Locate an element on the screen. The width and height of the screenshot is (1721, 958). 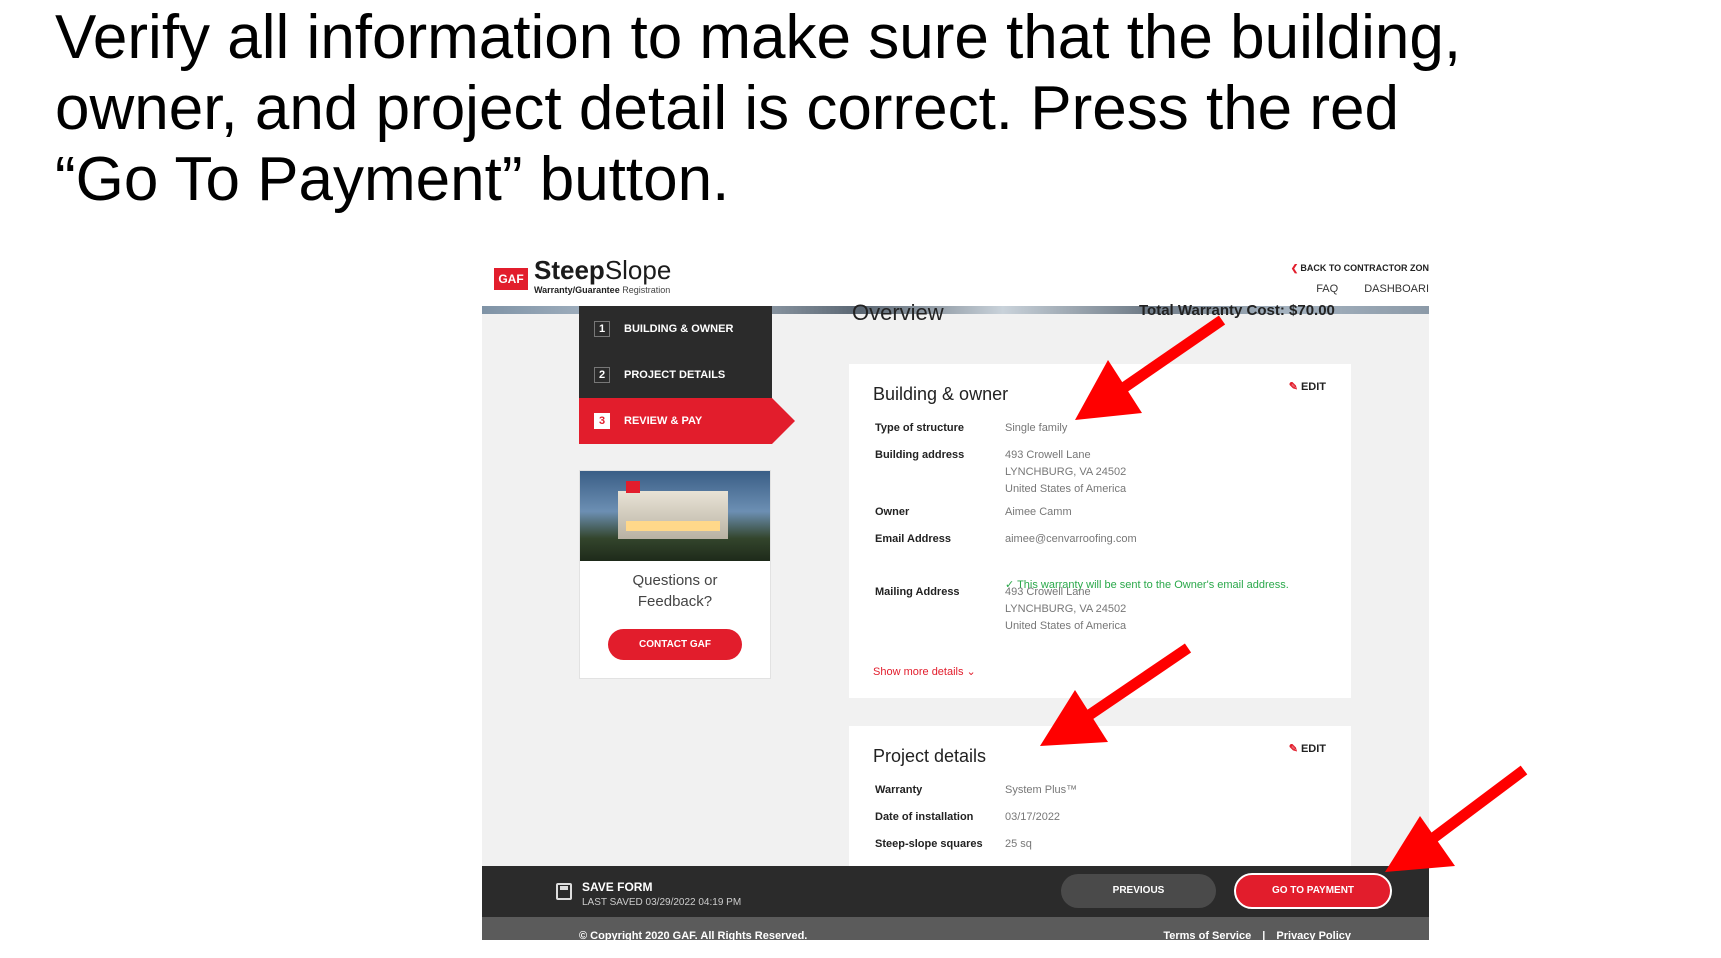
previous-button: PREVIOUS is located at coordinates (1138, 891).